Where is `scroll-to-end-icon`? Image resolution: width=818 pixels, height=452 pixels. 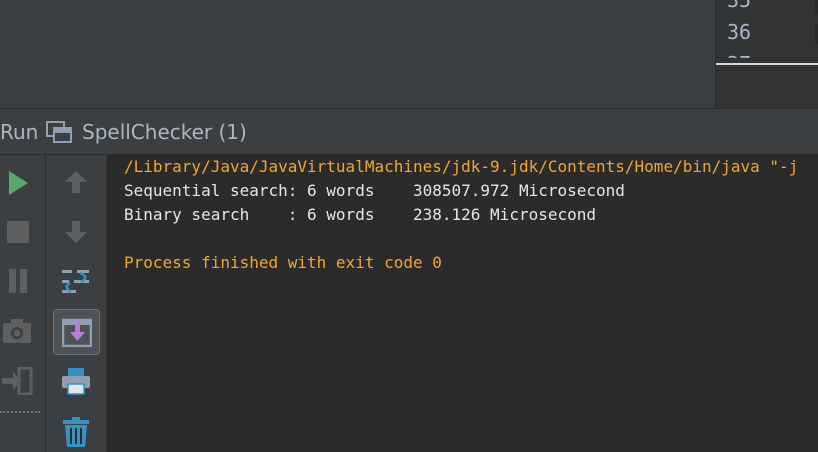 scroll-to-end-icon is located at coordinates (76, 332).